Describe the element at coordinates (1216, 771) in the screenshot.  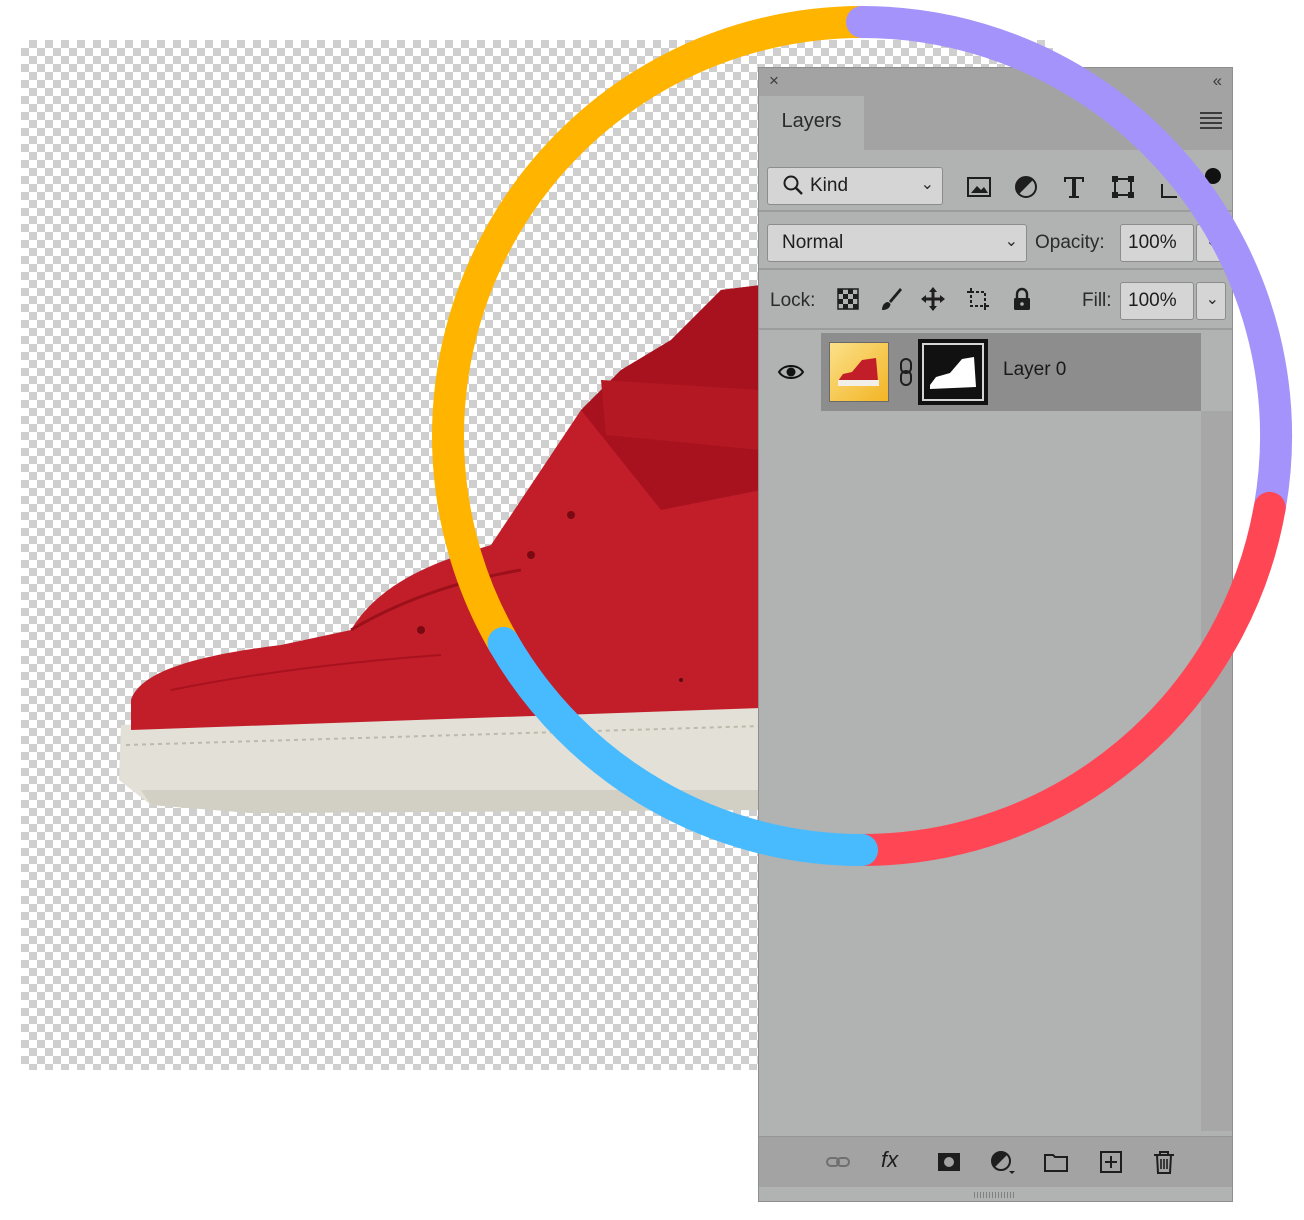
I see `layer-list-scroll-gutter` at that location.